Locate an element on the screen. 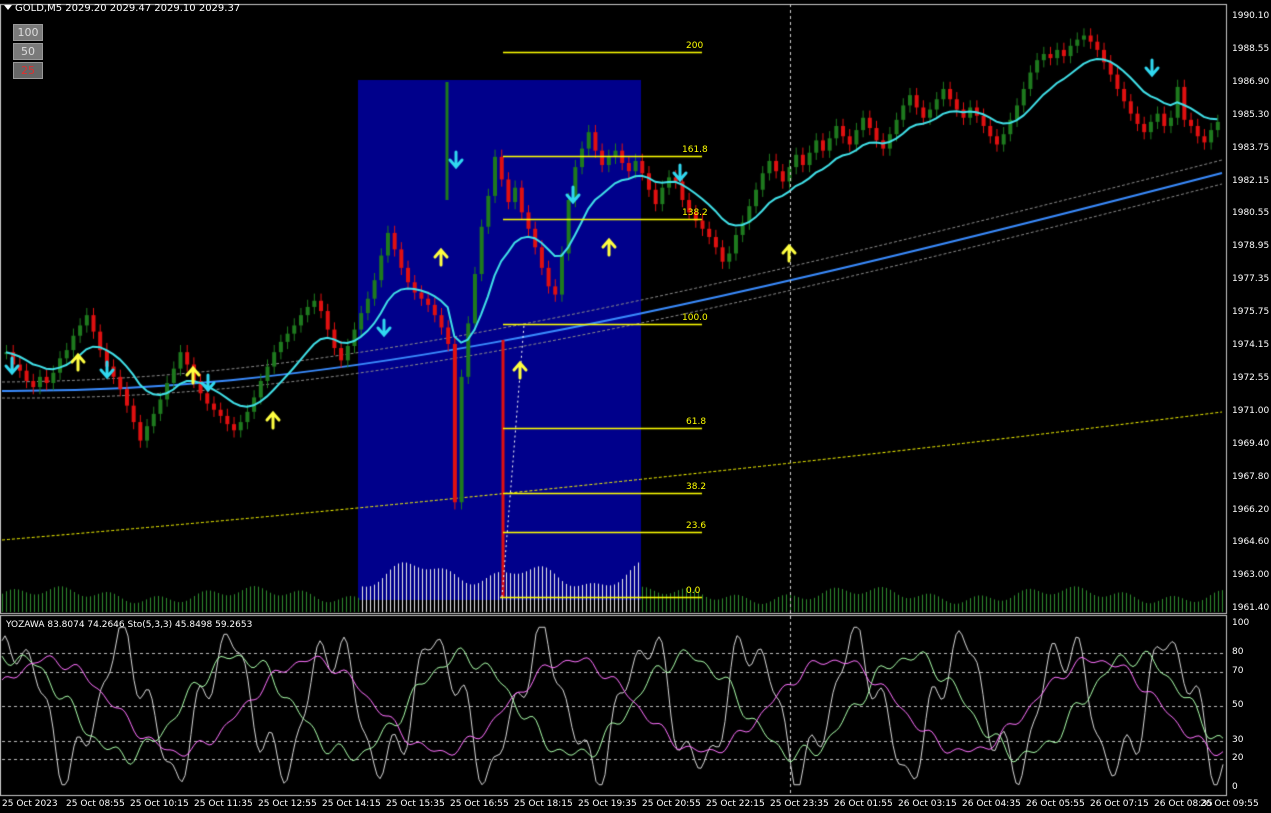 The image size is (1271, 813). fib-level-label: 200 is located at coordinates (695, 46).